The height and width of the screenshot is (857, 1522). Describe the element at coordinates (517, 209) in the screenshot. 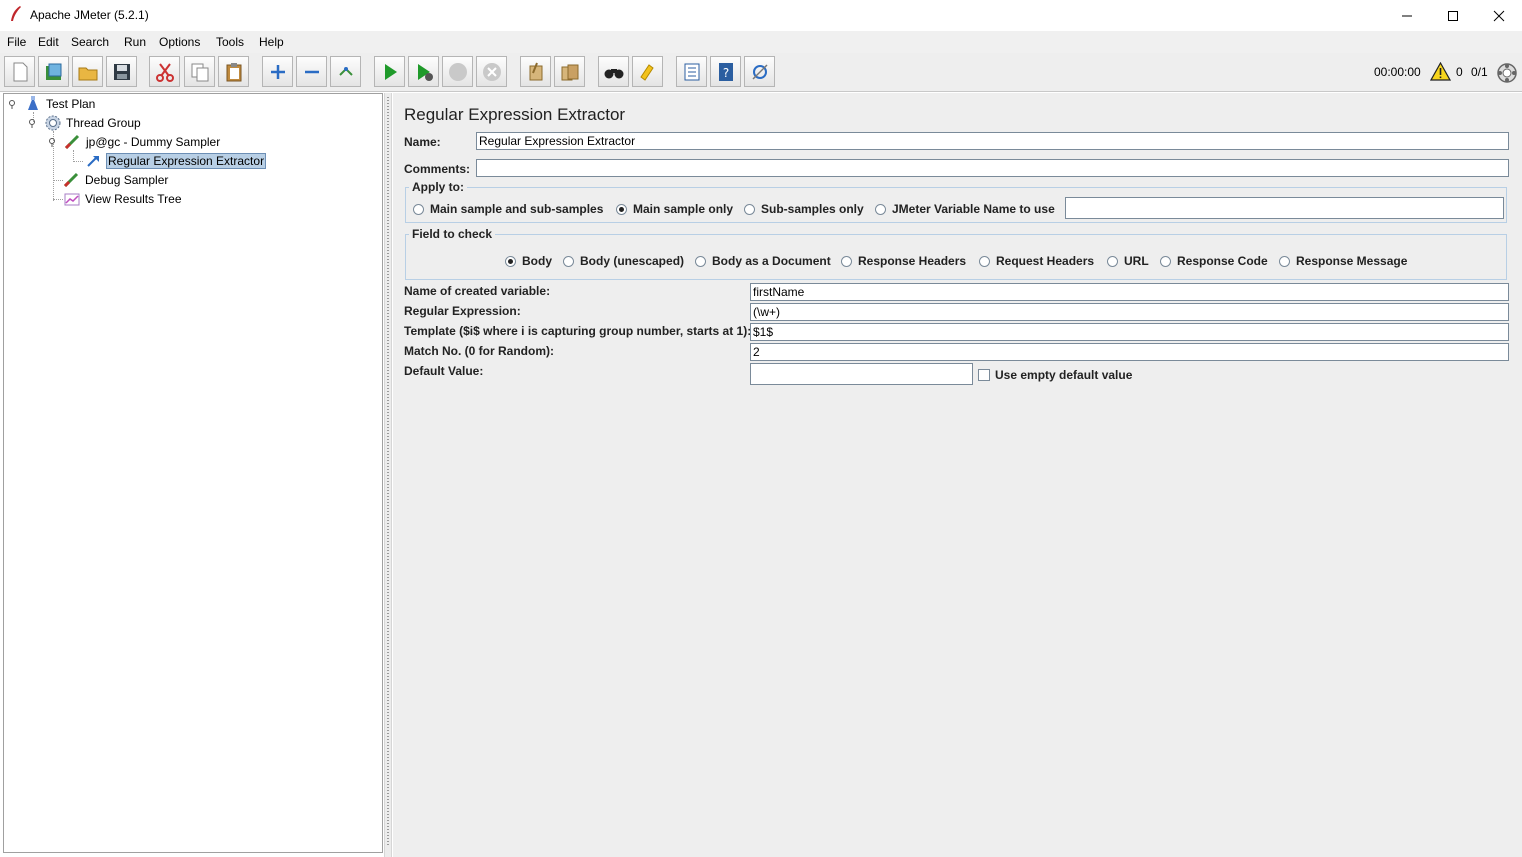

I see `radio-label: Main sample and sub-samples` at that location.